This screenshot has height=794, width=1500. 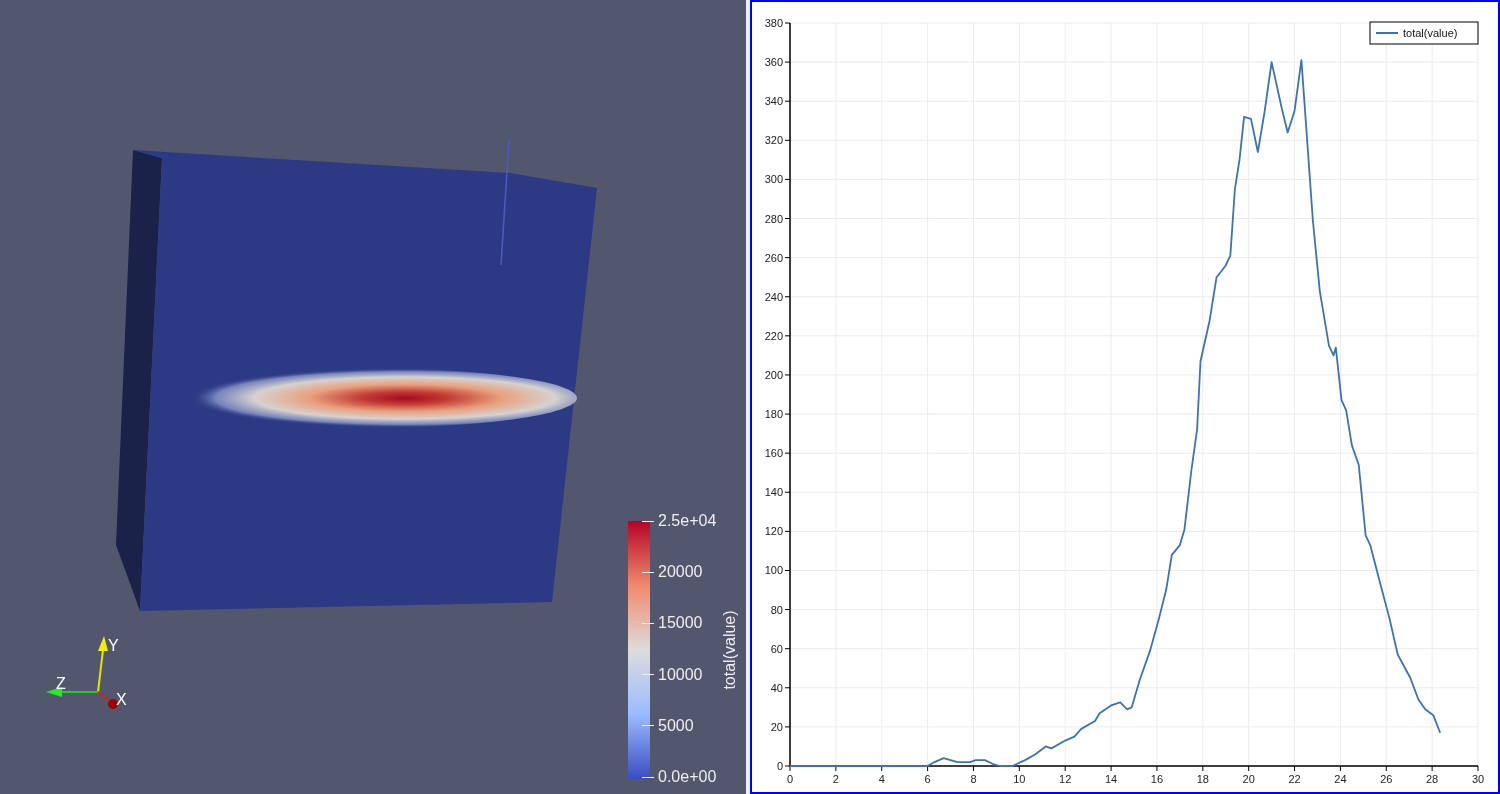 I want to click on x-tick-label: 24, so click(x=1340, y=779).